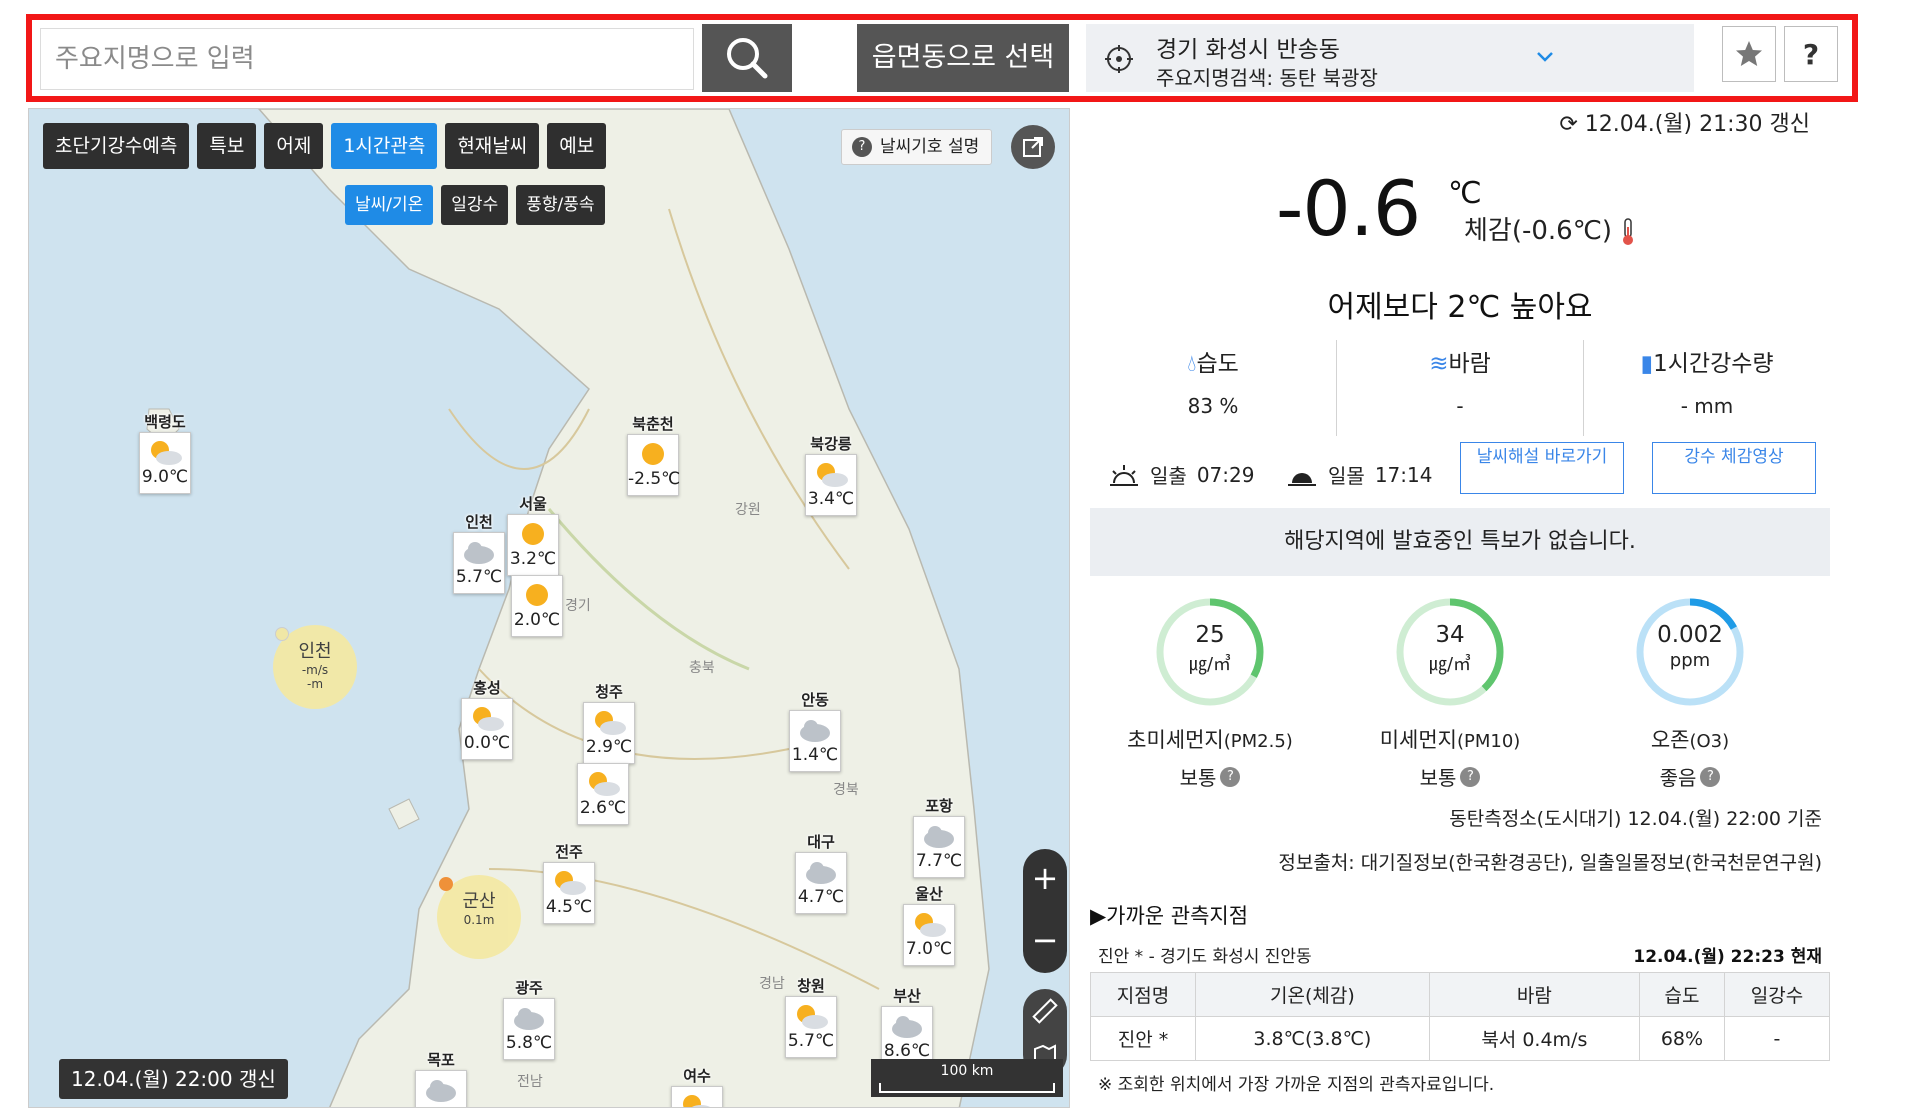 The height and width of the screenshot is (1116, 1918). I want to click on station-marker: 북춘천 -2.5℃, so click(654, 454).